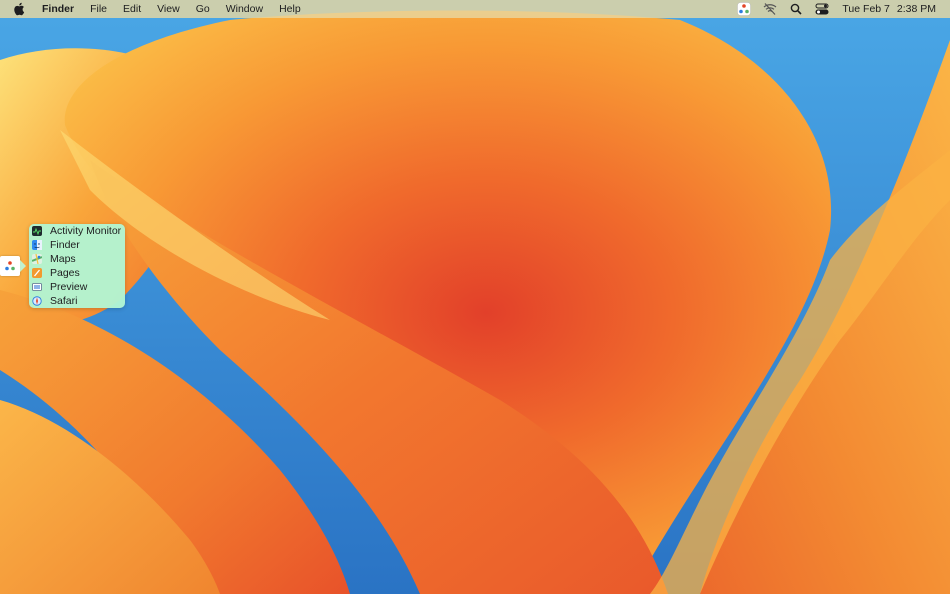 The image size is (950, 594). Describe the element at coordinates (866, 9) in the screenshot. I see `clock-date: Tue Feb 7` at that location.